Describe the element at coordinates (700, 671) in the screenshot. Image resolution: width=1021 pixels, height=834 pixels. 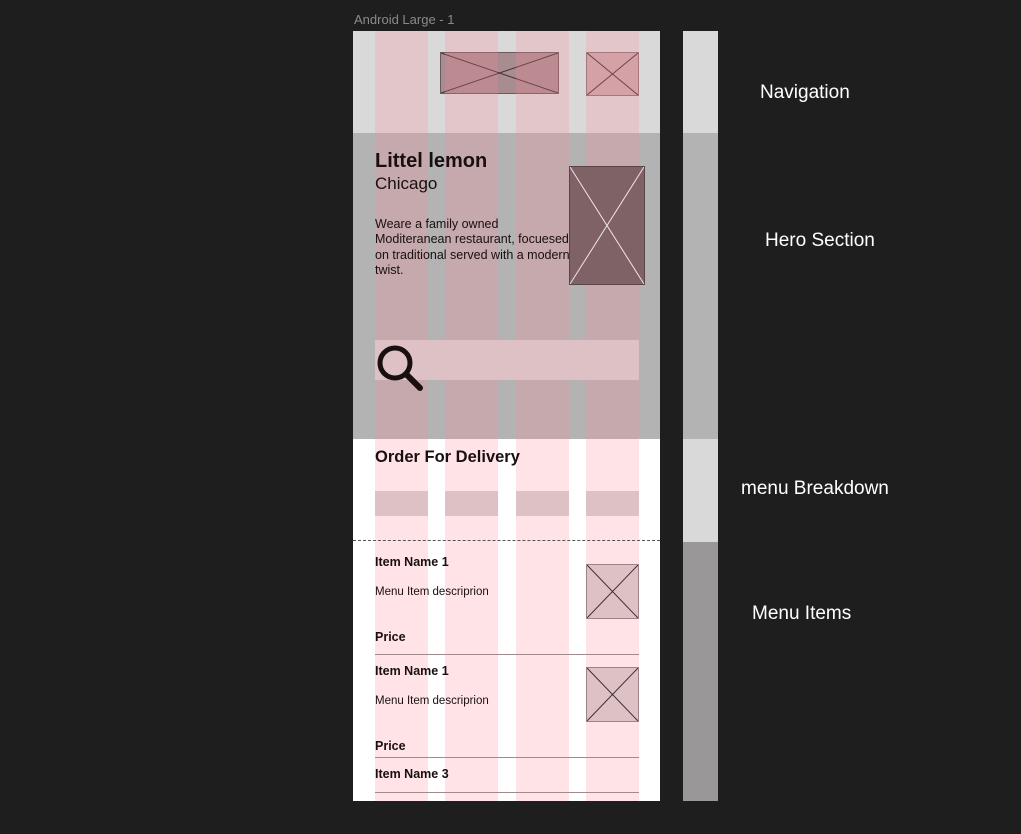
I see `menu-items-section-marker` at that location.